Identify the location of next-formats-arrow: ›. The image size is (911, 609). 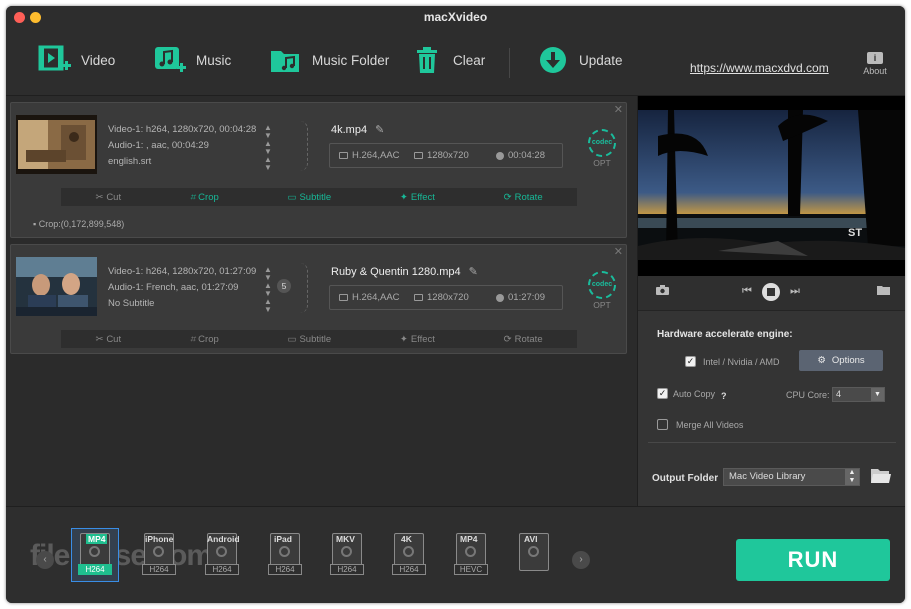
(581, 560).